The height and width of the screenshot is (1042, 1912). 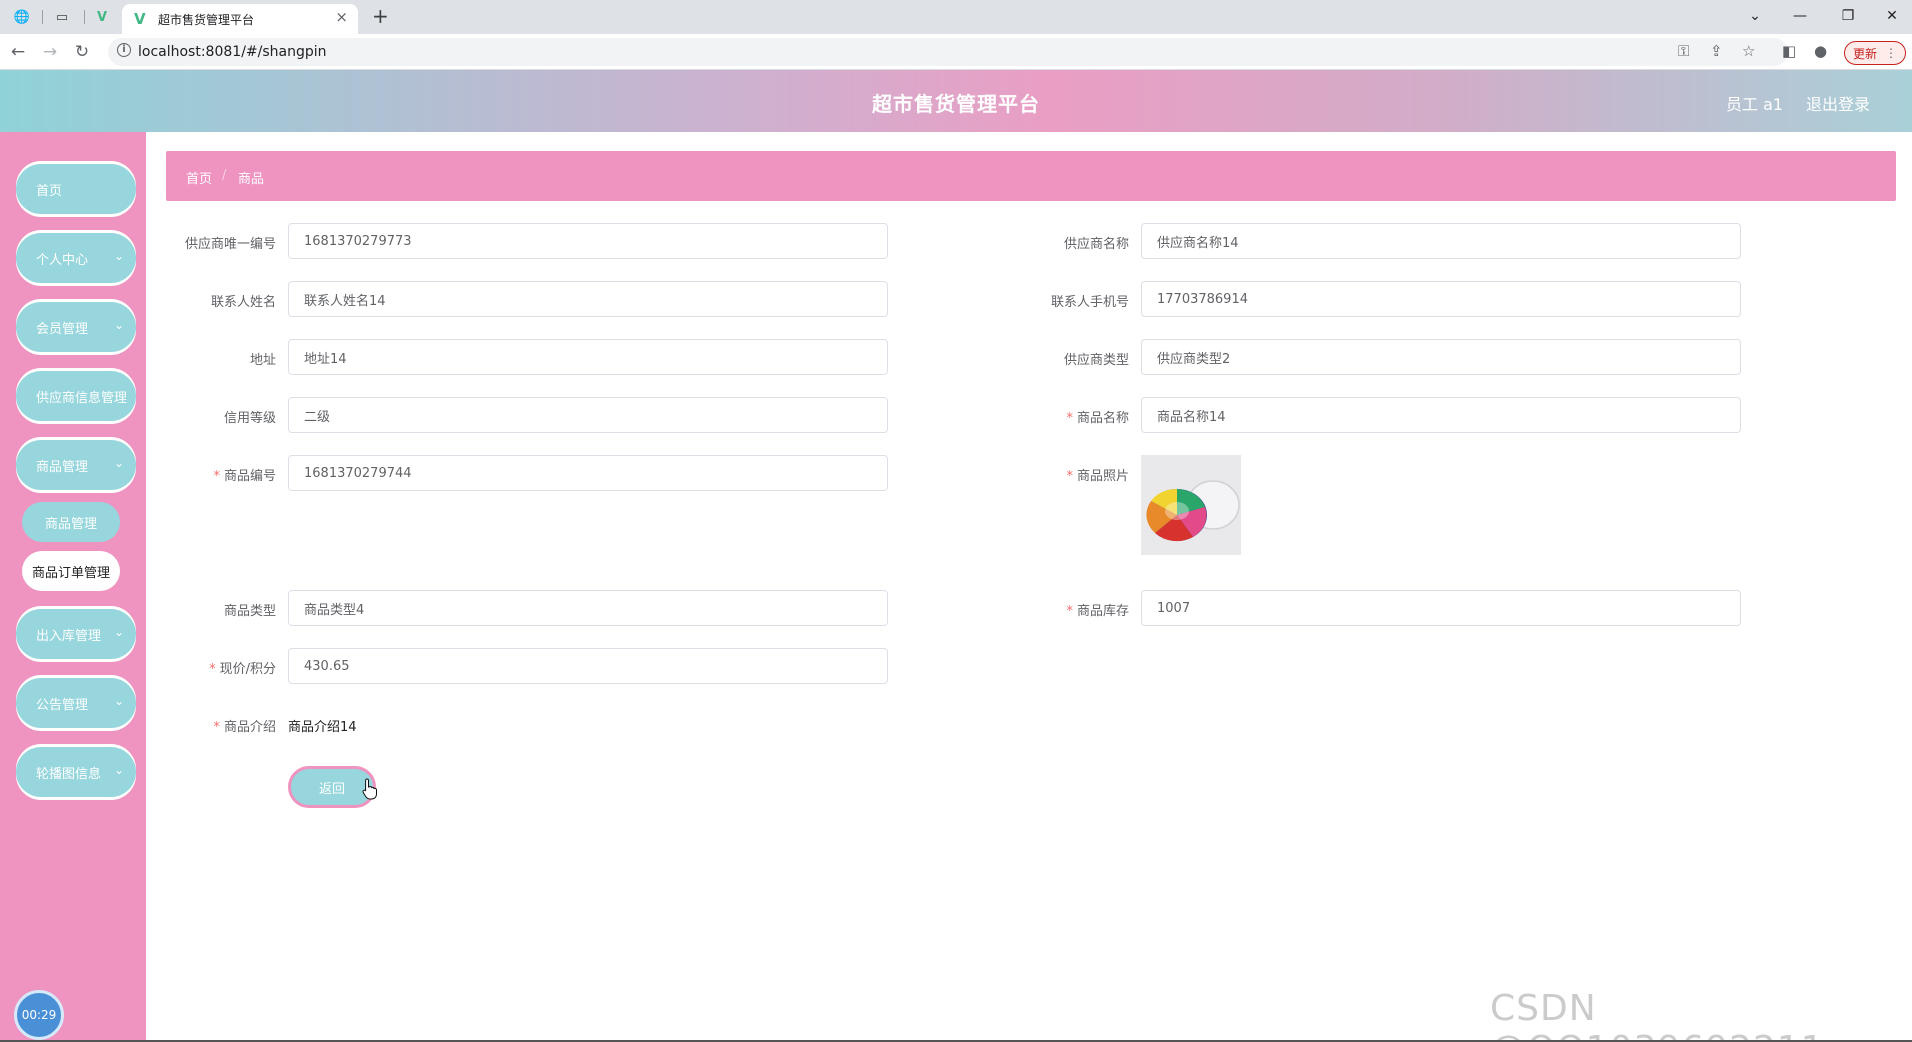 I want to click on sidebar-subitem-product-management: 商品管理, so click(x=71, y=522).